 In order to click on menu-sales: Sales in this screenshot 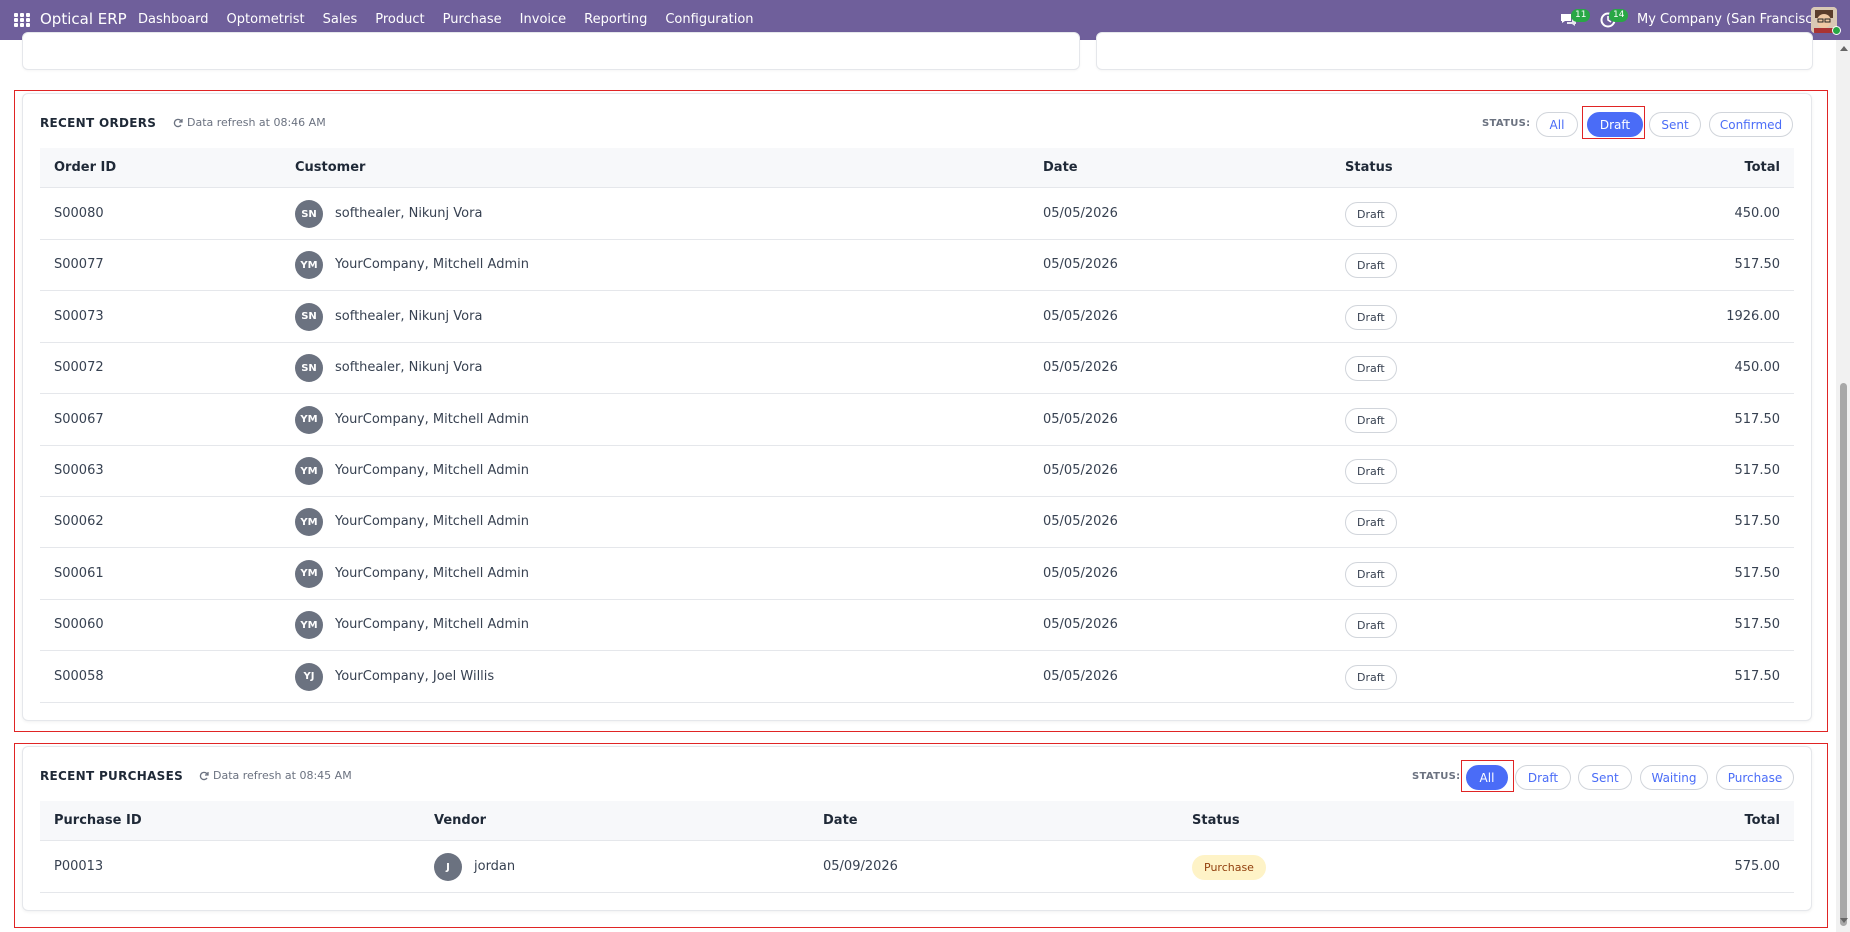, I will do `click(340, 19)`.